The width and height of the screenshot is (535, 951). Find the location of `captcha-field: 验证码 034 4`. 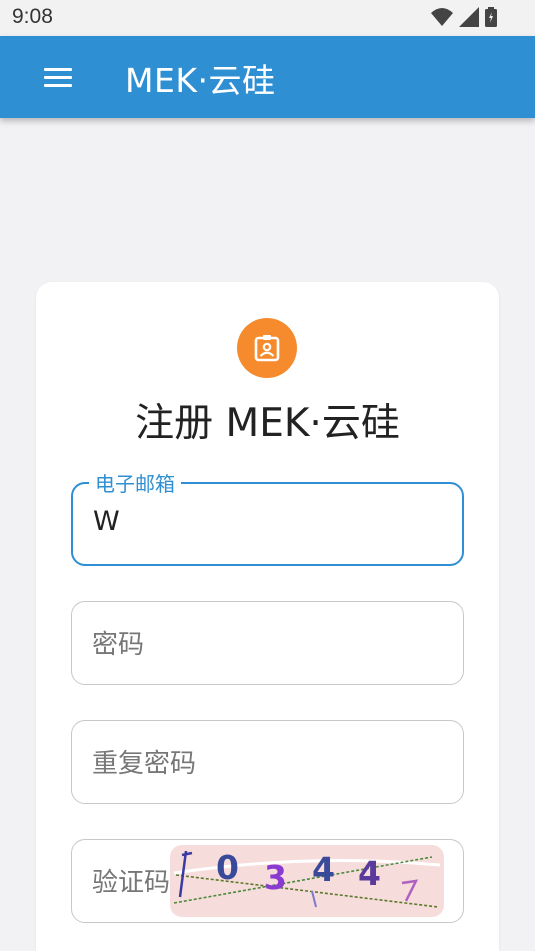

captcha-field: 验证码 034 4 is located at coordinates (267, 881).